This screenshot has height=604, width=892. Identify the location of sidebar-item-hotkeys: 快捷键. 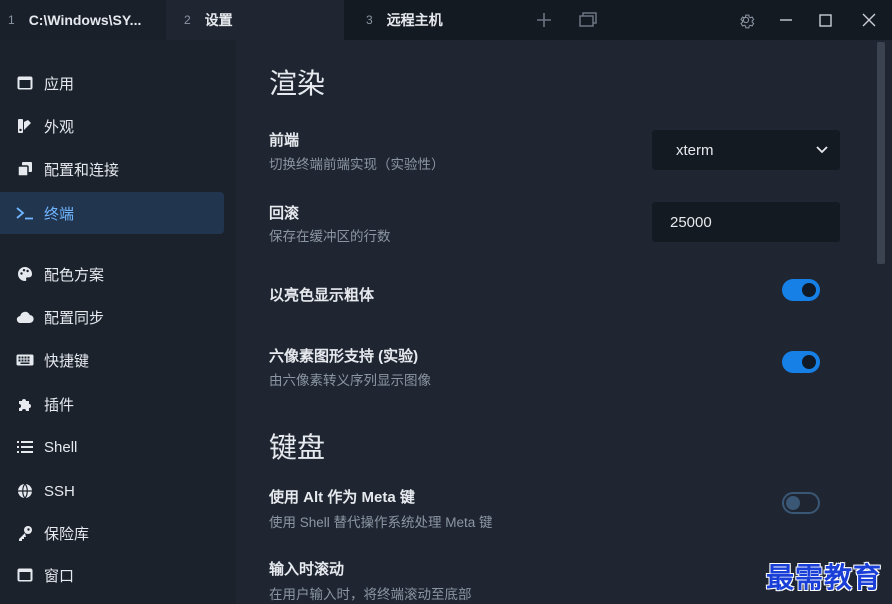
(112, 360).